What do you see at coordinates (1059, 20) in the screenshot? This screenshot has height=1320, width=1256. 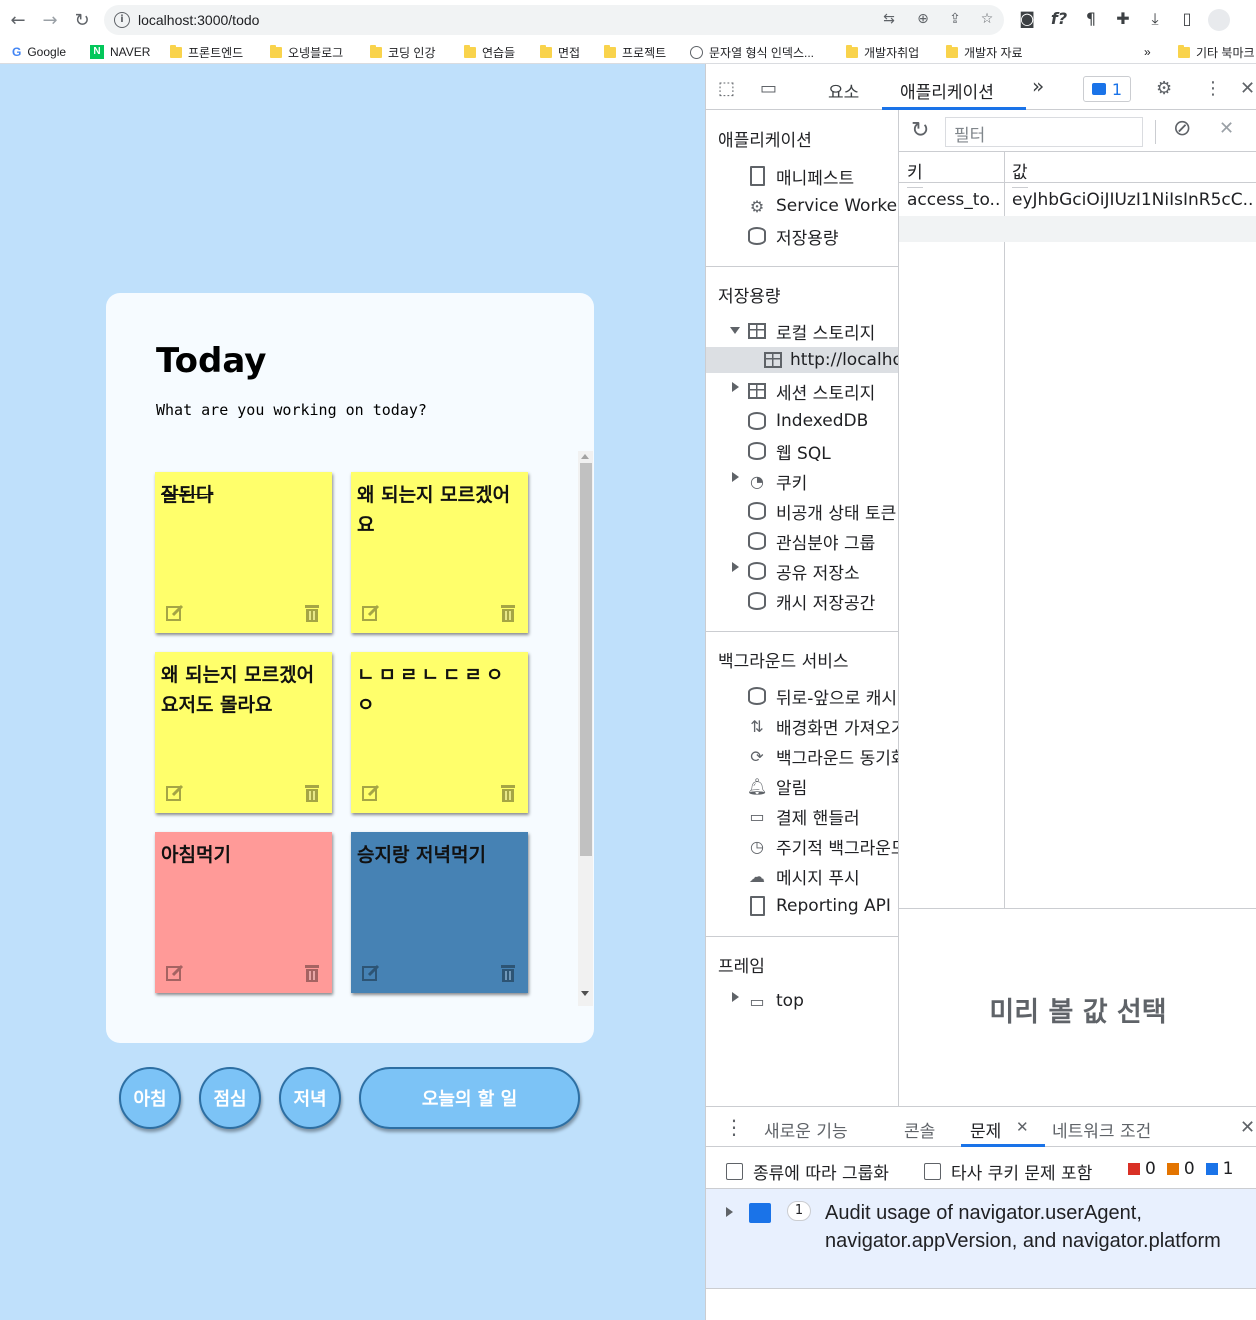 I see `font-ext-icon: f?` at bounding box center [1059, 20].